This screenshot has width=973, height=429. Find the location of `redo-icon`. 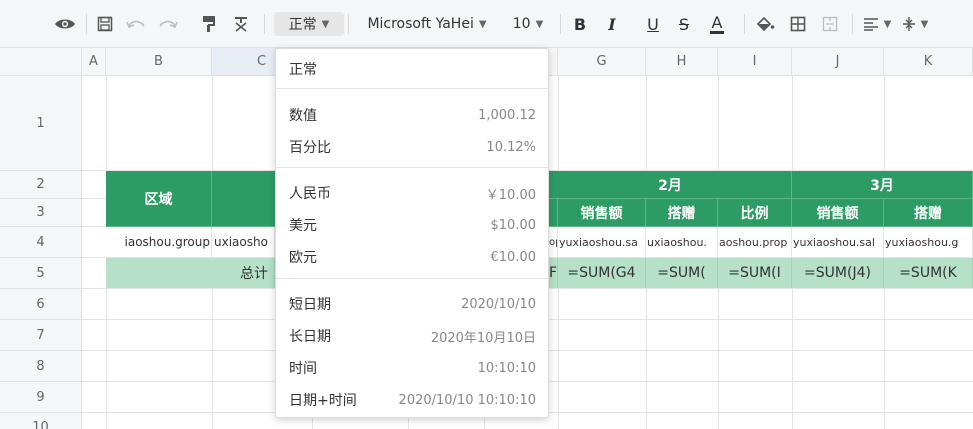

redo-icon is located at coordinates (168, 24).